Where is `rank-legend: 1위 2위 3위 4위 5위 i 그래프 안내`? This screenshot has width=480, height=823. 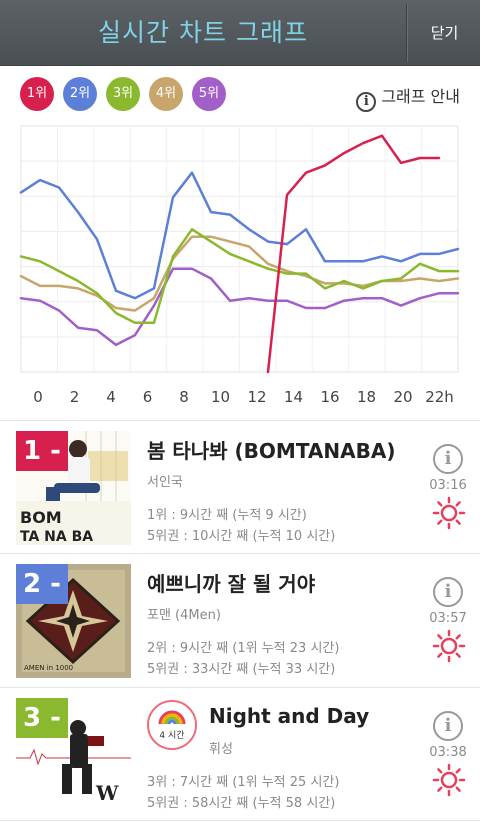
rank-legend: 1위 2위 3위 4위 5위 i 그래프 안내 is located at coordinates (240, 96).